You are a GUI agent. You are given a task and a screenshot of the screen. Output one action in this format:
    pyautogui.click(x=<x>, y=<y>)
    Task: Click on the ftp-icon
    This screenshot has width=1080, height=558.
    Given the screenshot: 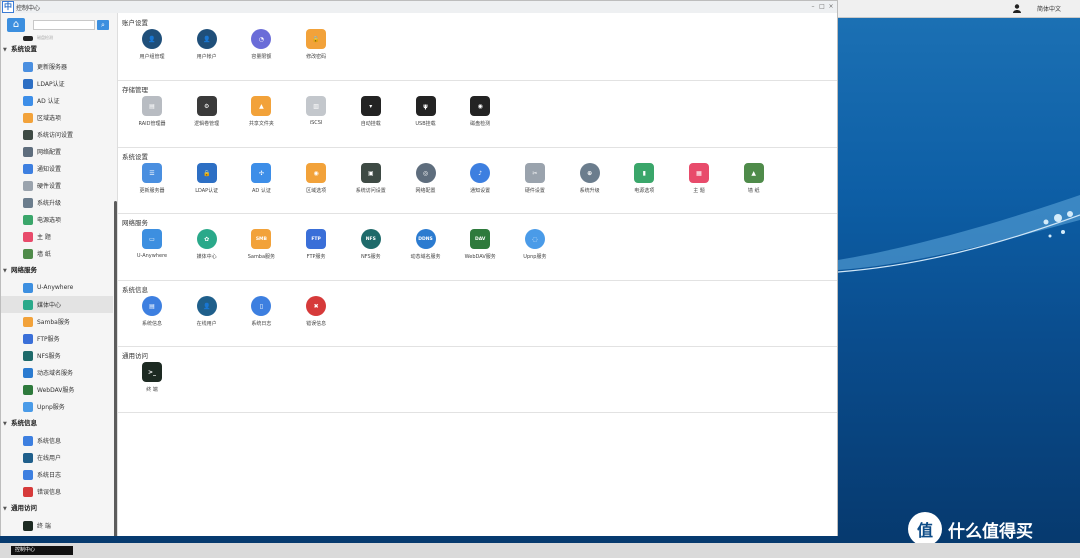 What is the action you would take?
    pyautogui.click(x=28, y=338)
    